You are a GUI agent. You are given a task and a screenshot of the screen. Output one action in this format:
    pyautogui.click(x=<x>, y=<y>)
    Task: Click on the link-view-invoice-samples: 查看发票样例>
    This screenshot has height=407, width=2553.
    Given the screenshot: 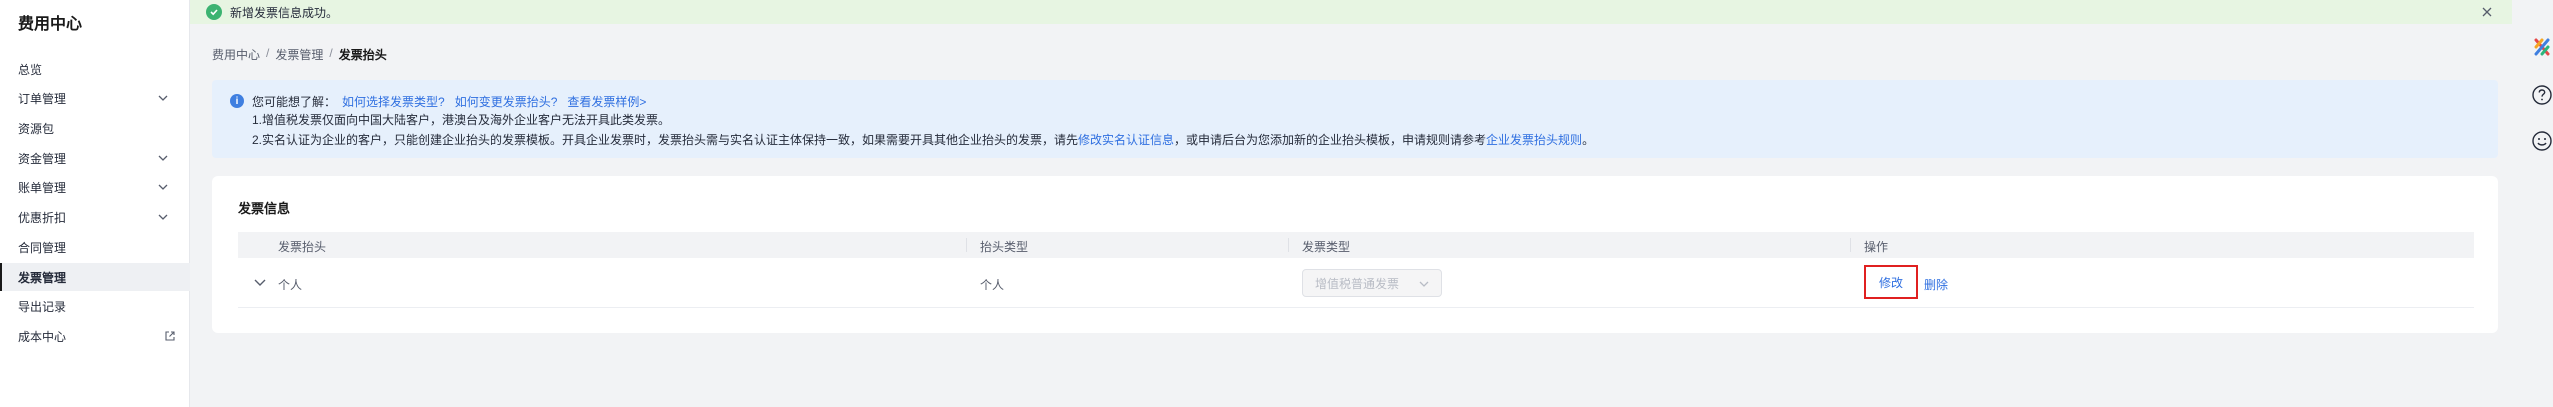 What is the action you would take?
    pyautogui.click(x=606, y=101)
    